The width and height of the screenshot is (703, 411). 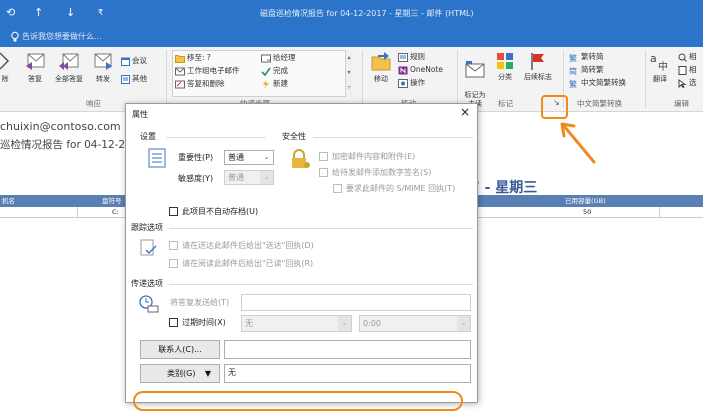 What do you see at coordinates (139, 60) in the screenshot?
I see `meeting-label: 会议` at bounding box center [139, 60].